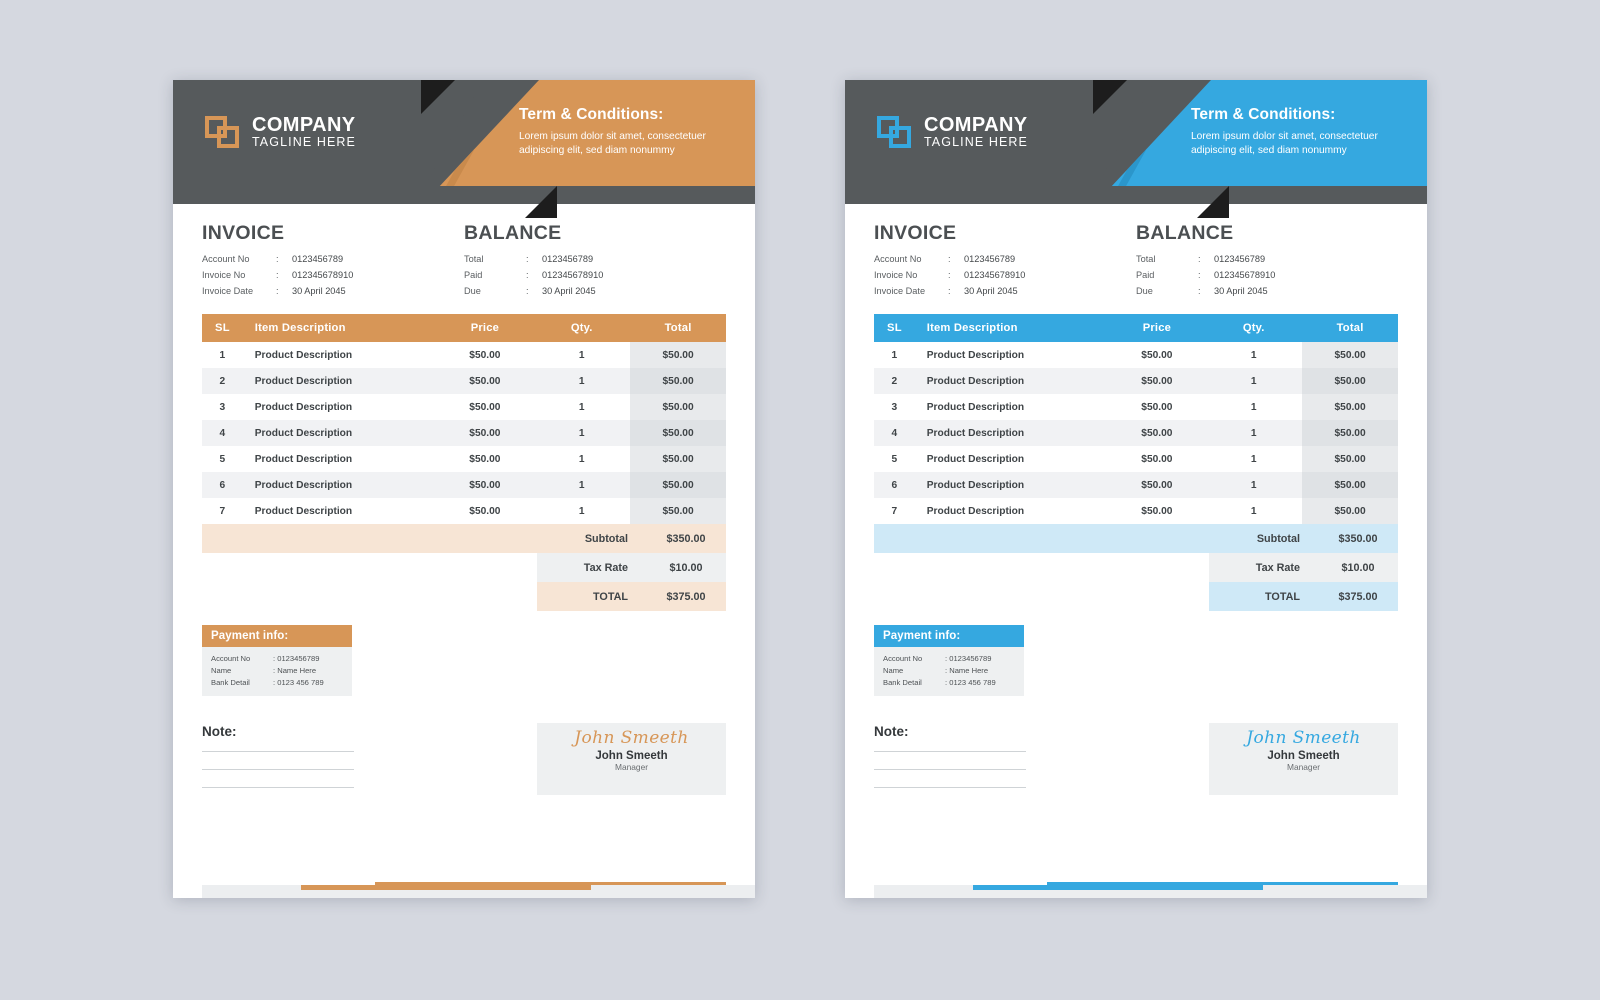 The image size is (1600, 1000). What do you see at coordinates (446, 887) in the screenshot?
I see `footer-accent-bar` at bounding box center [446, 887].